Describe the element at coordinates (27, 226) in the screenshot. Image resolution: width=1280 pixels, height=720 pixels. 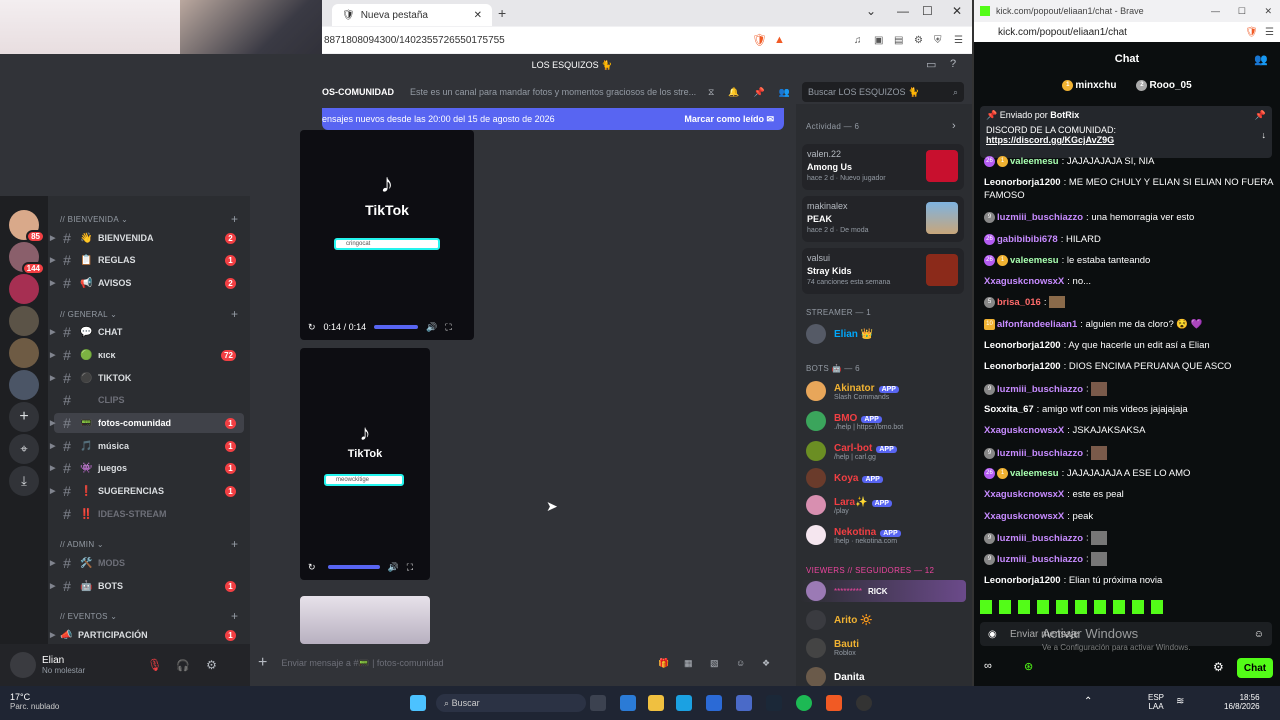
I see `server-icon: 85` at that location.